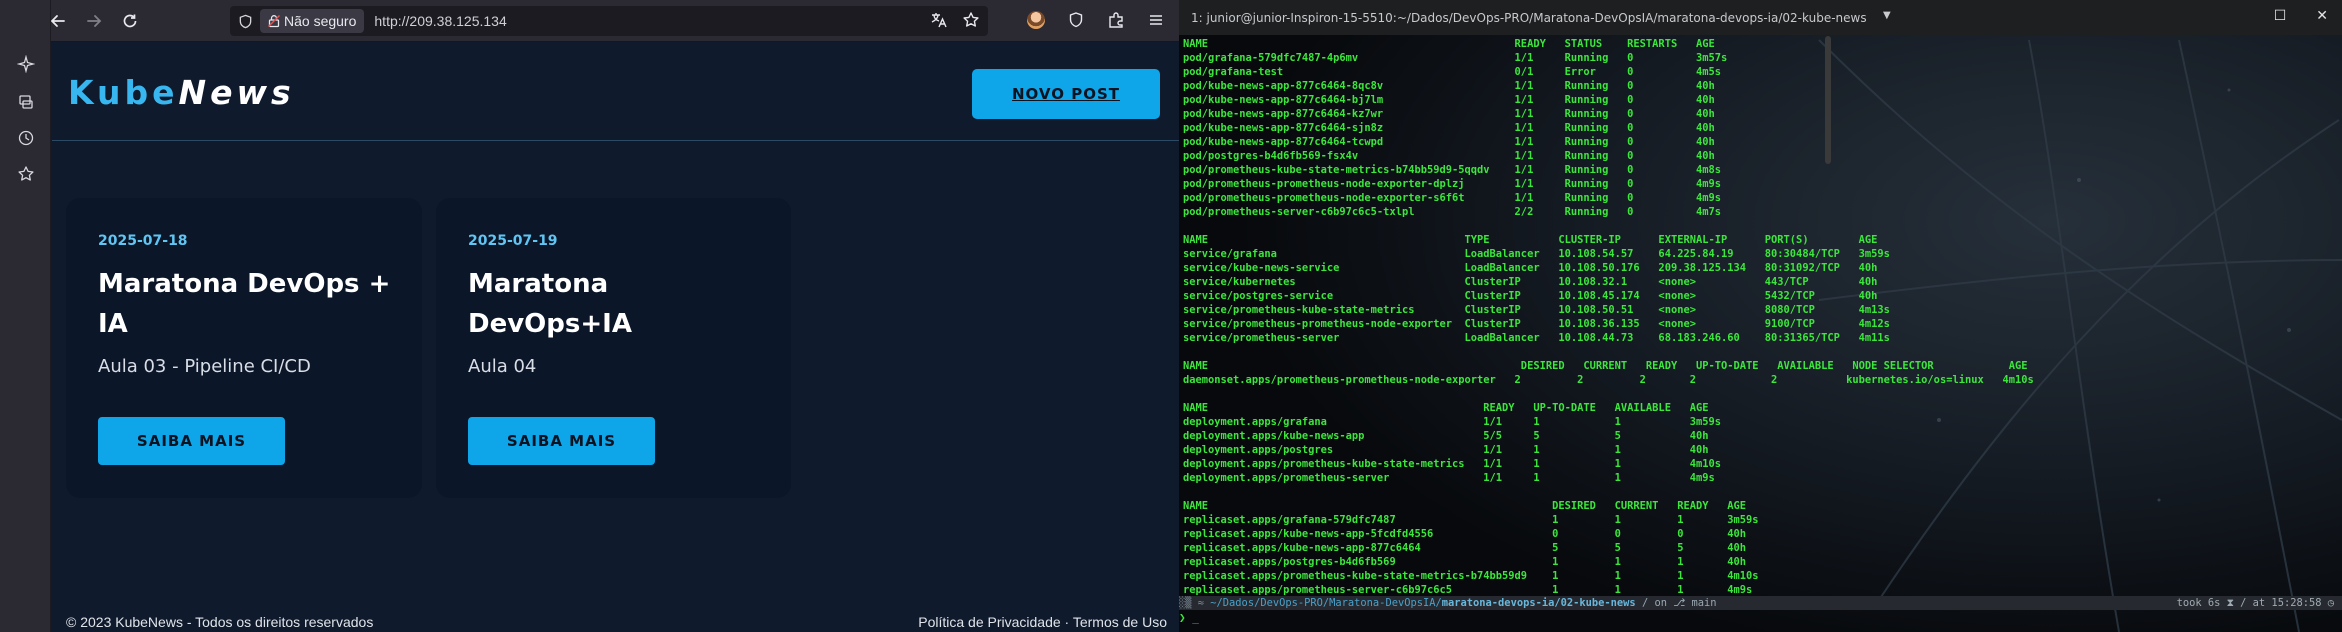 The height and width of the screenshot is (632, 2342). What do you see at coordinates (502, 366) in the screenshot?
I see `post-subtitle: Aula 04` at bounding box center [502, 366].